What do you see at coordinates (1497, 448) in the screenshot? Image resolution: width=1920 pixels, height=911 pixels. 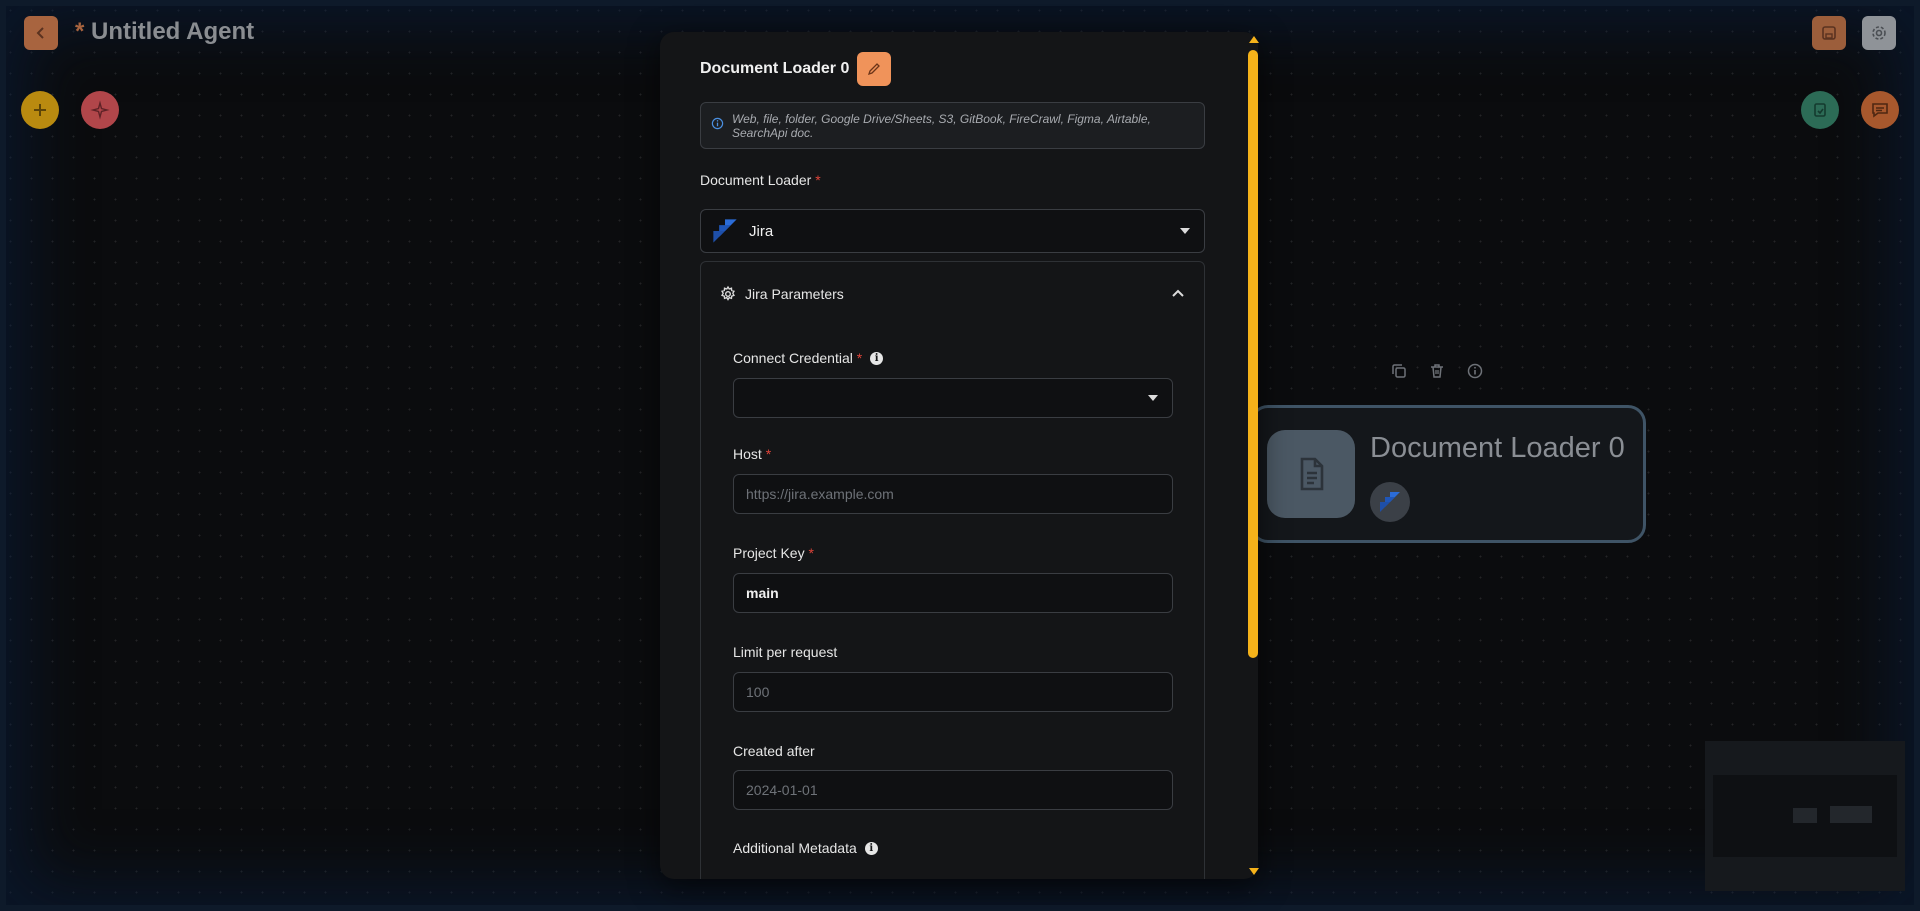 I see `node-title: Document Loader 0` at bounding box center [1497, 448].